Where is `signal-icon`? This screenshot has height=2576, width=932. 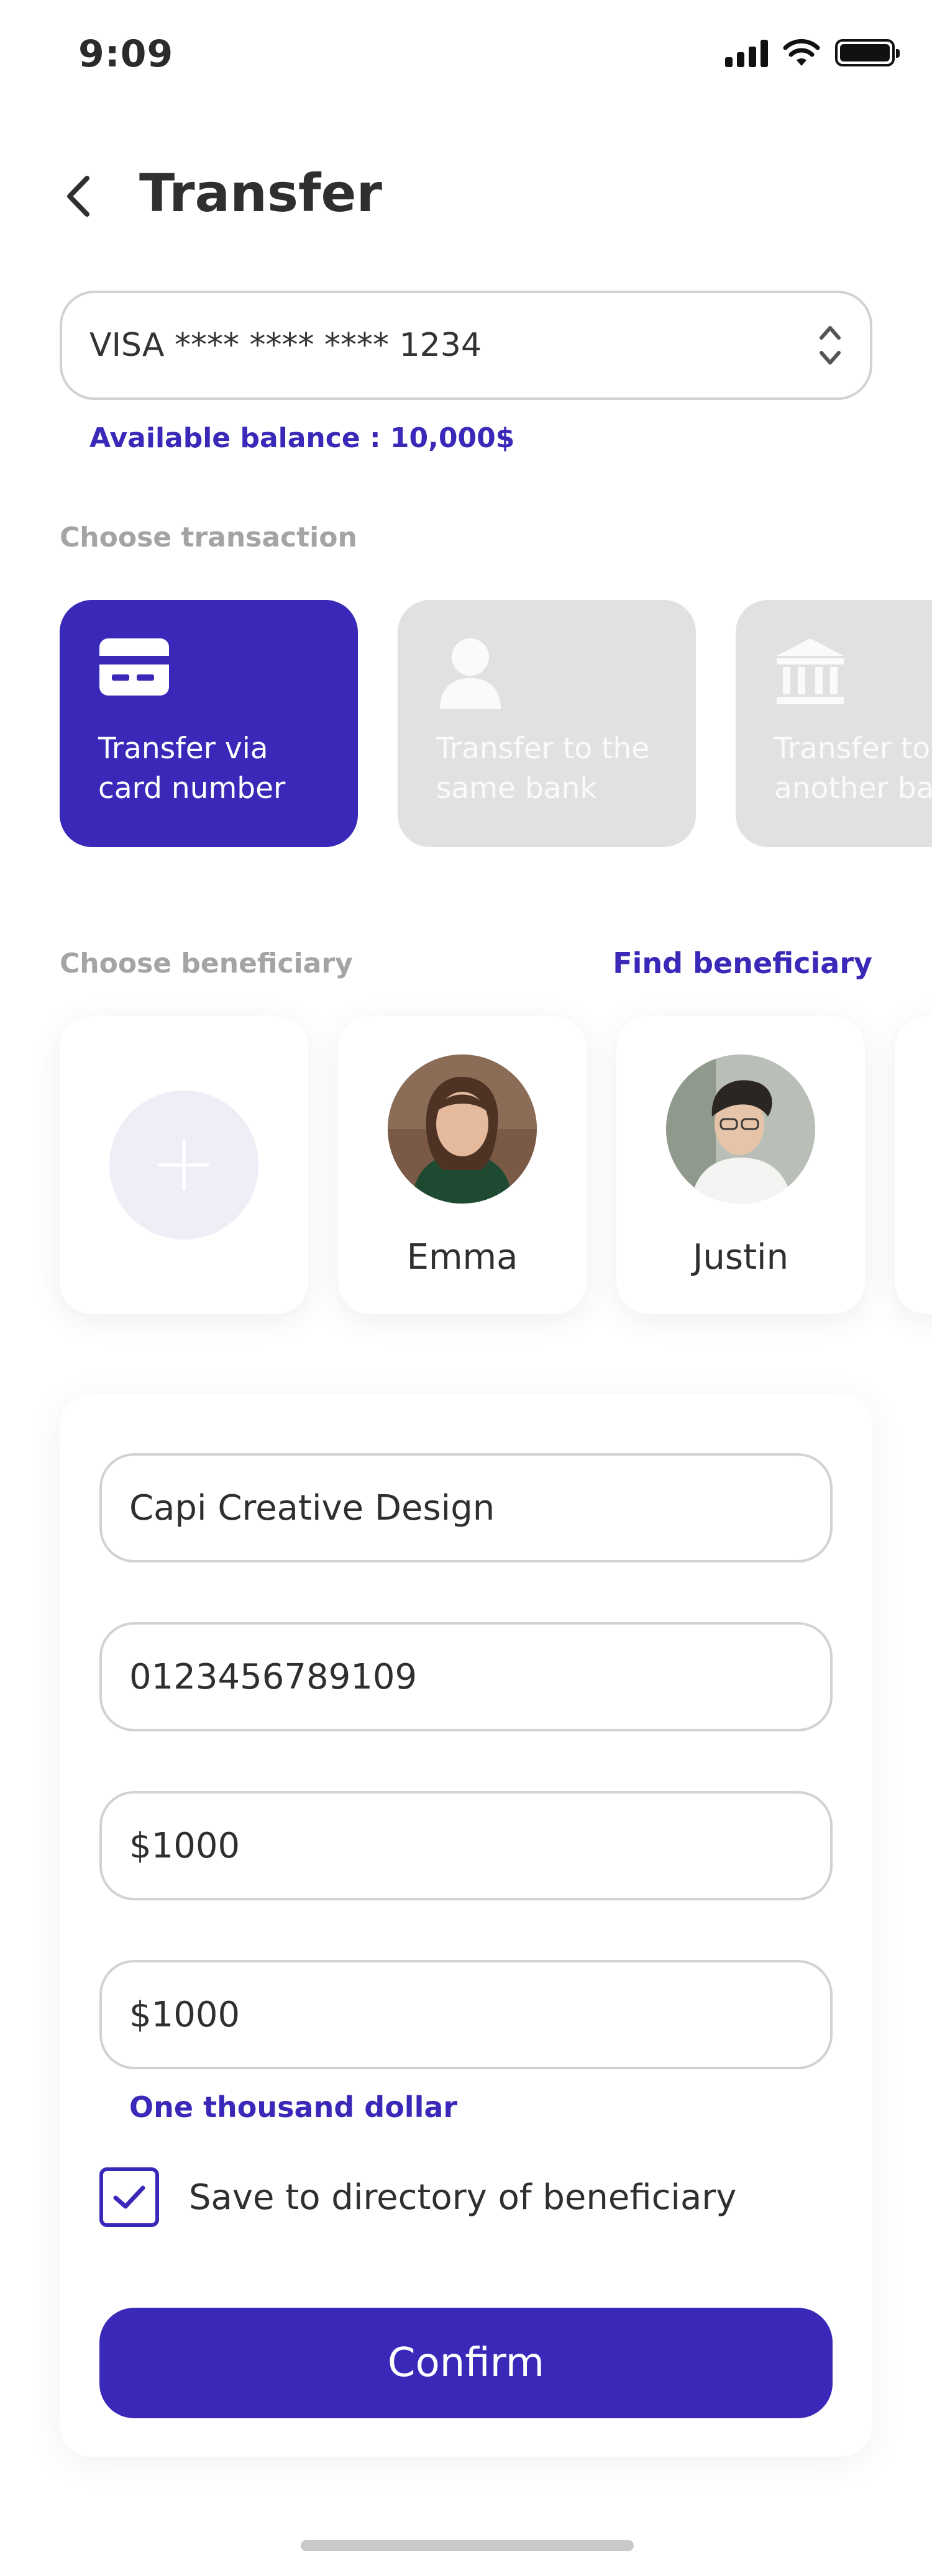 signal-icon is located at coordinates (746, 53).